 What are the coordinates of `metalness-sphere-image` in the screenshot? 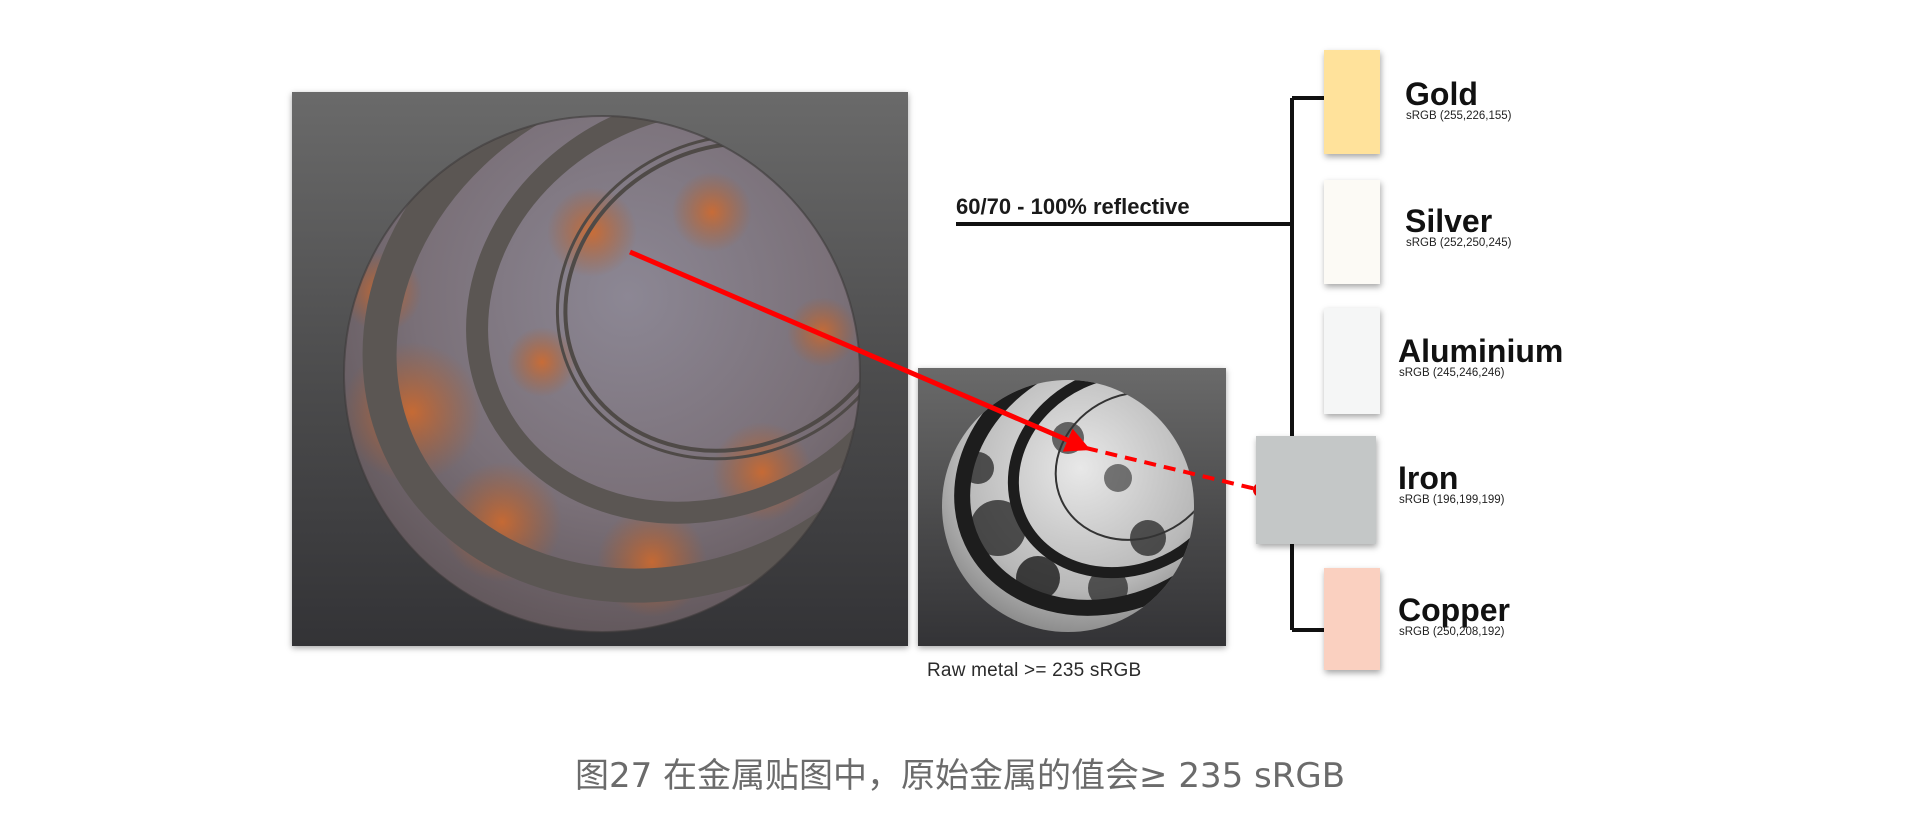 It's located at (1068, 506).